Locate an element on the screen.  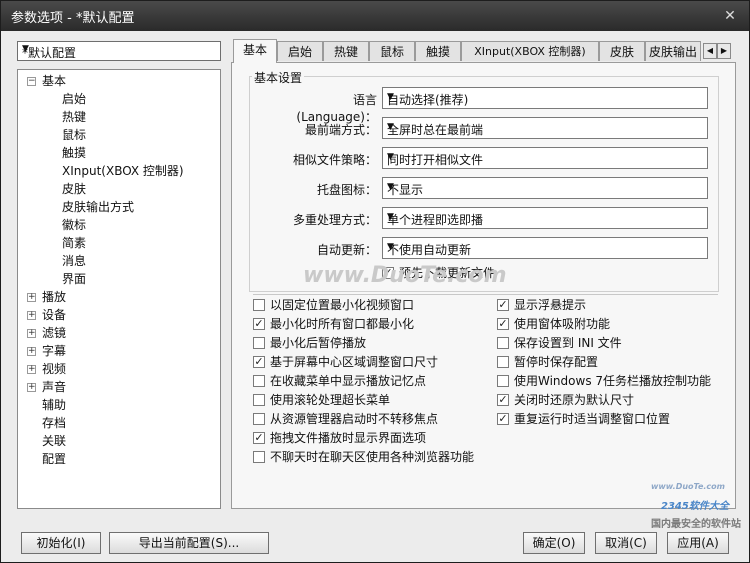
option-label: 不聊天时在聊天区使用各种浏览器功能 is located at coordinates (372, 457).